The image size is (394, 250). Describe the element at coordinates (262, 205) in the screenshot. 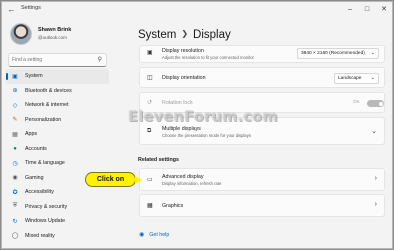

I see `graphics-card: ▦ Graphics ›` at that location.